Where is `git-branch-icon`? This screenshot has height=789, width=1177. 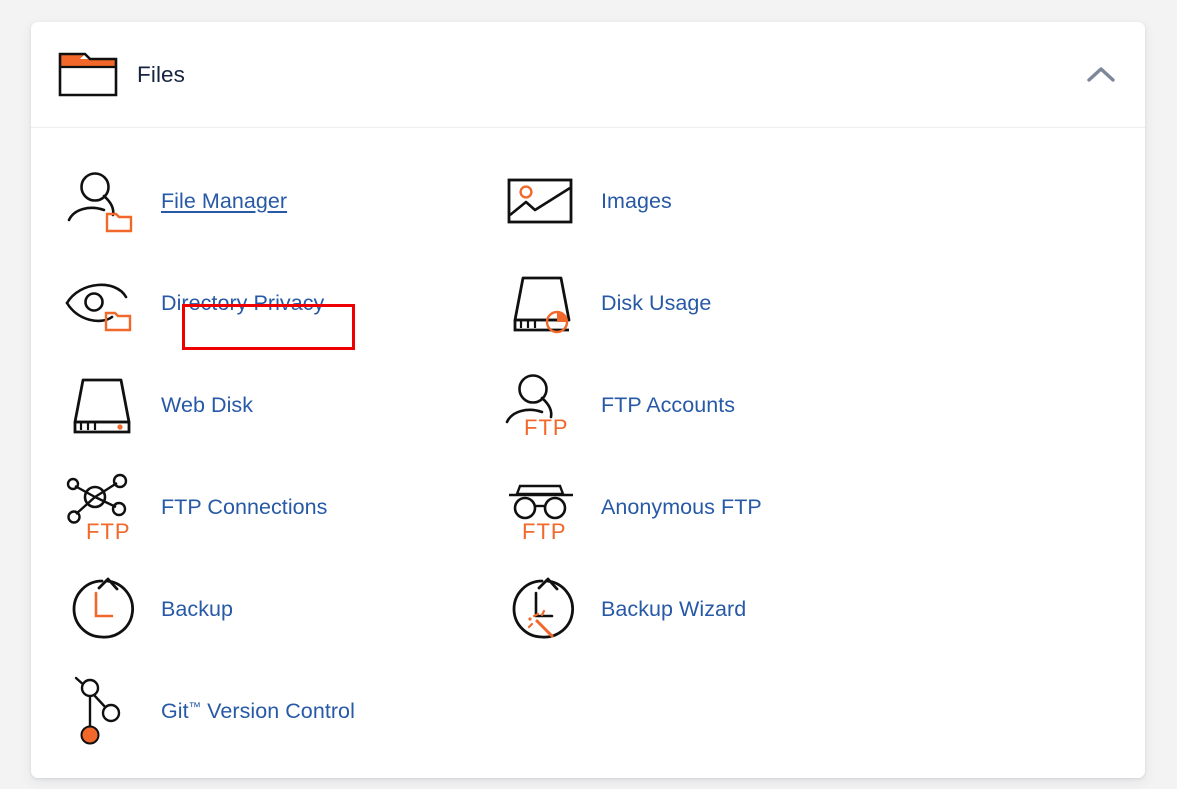 git-branch-icon is located at coordinates (97, 710).